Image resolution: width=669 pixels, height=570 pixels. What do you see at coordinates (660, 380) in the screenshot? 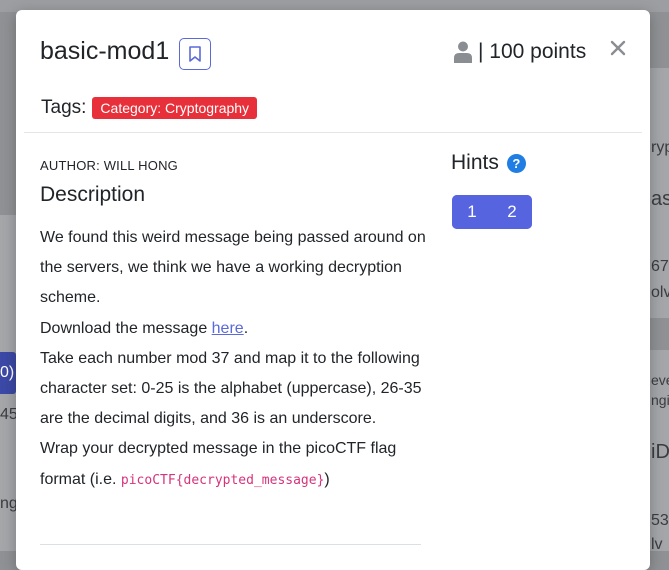
I see `background-text: eve` at bounding box center [660, 380].